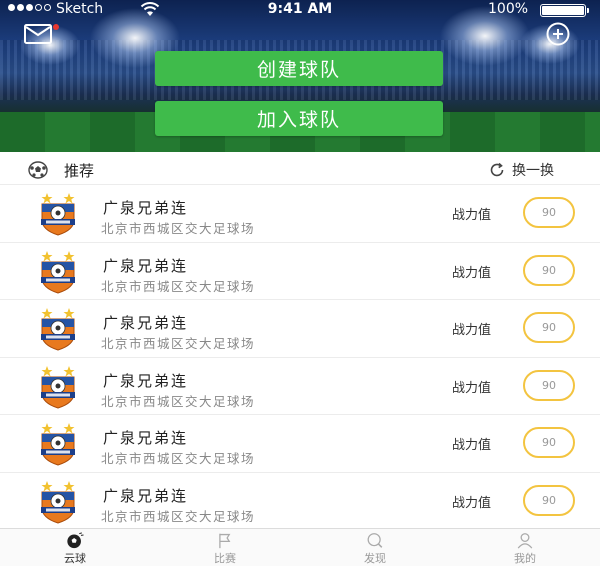 The width and height of the screenshot is (600, 566). What do you see at coordinates (299, 118) in the screenshot?
I see `join-team-button: 加入球队` at bounding box center [299, 118].